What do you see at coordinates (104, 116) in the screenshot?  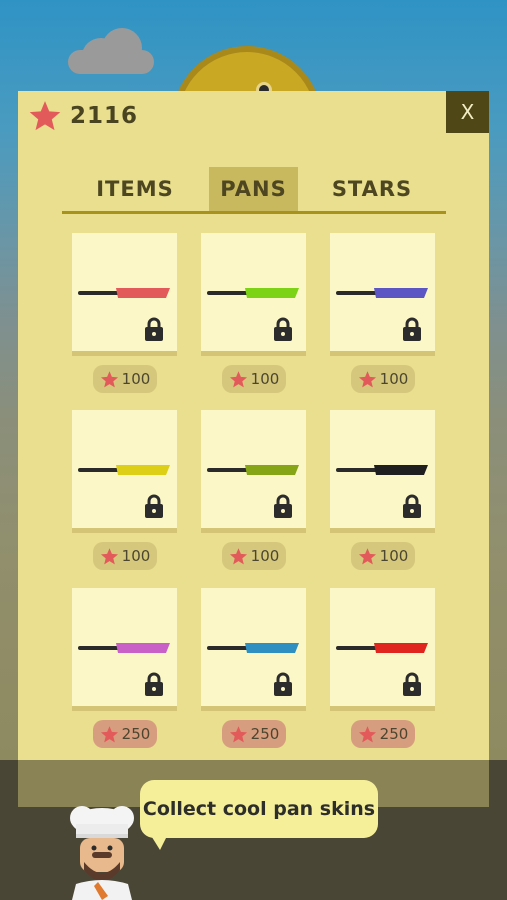 I see `star-count: 2116` at bounding box center [104, 116].